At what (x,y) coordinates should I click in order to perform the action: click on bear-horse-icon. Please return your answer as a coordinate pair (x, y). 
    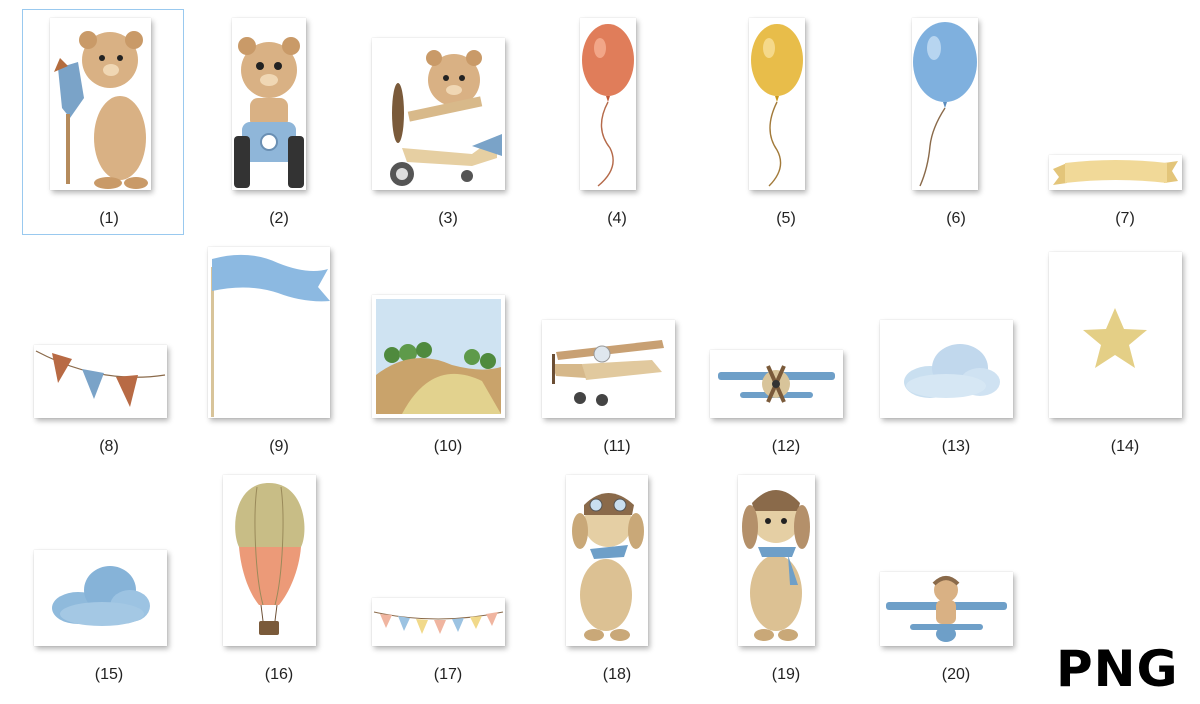
    Looking at the image, I should click on (101, 110).